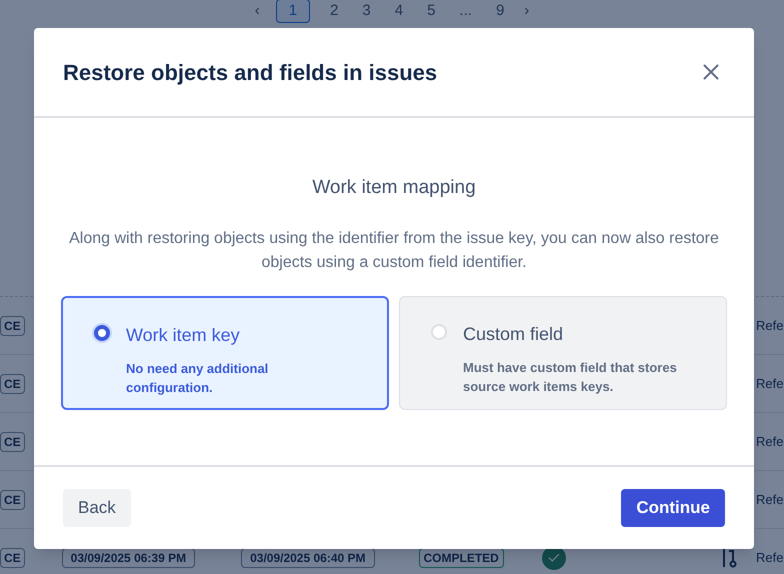 The height and width of the screenshot is (574, 784). Describe the element at coordinates (570, 377) in the screenshot. I see `option-hint: Must have custom field that stores source work items keys.` at that location.